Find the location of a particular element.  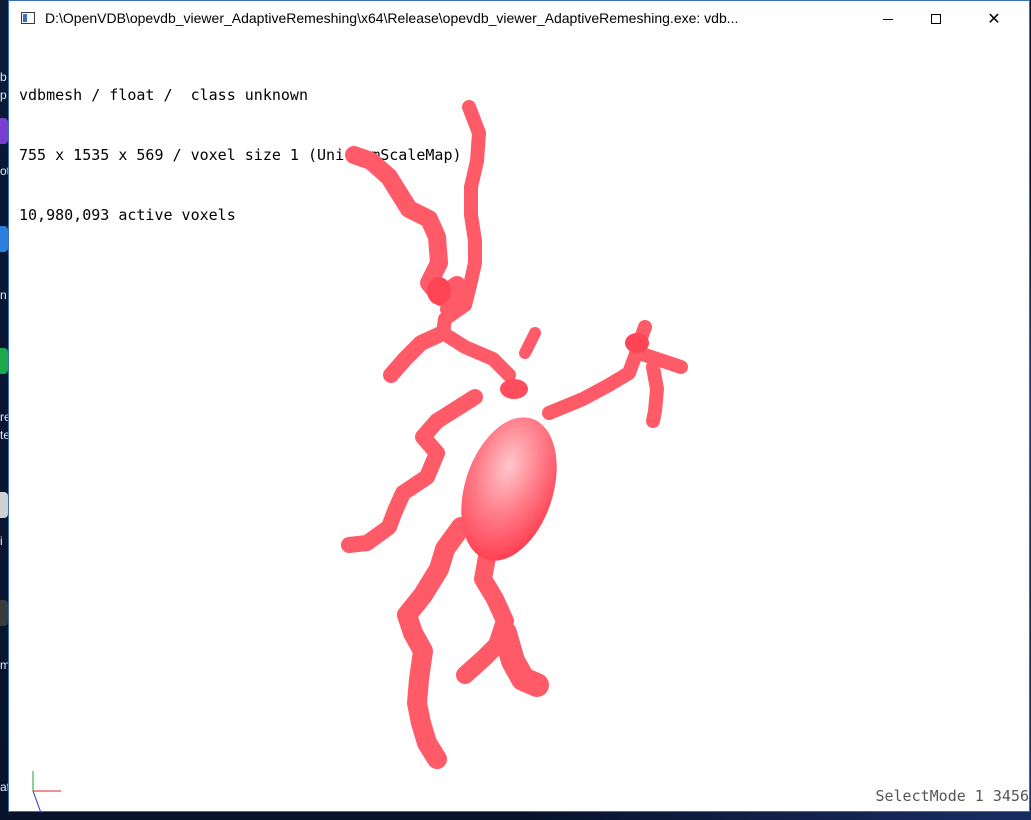

desktop-label: p is located at coordinates (3, 95).